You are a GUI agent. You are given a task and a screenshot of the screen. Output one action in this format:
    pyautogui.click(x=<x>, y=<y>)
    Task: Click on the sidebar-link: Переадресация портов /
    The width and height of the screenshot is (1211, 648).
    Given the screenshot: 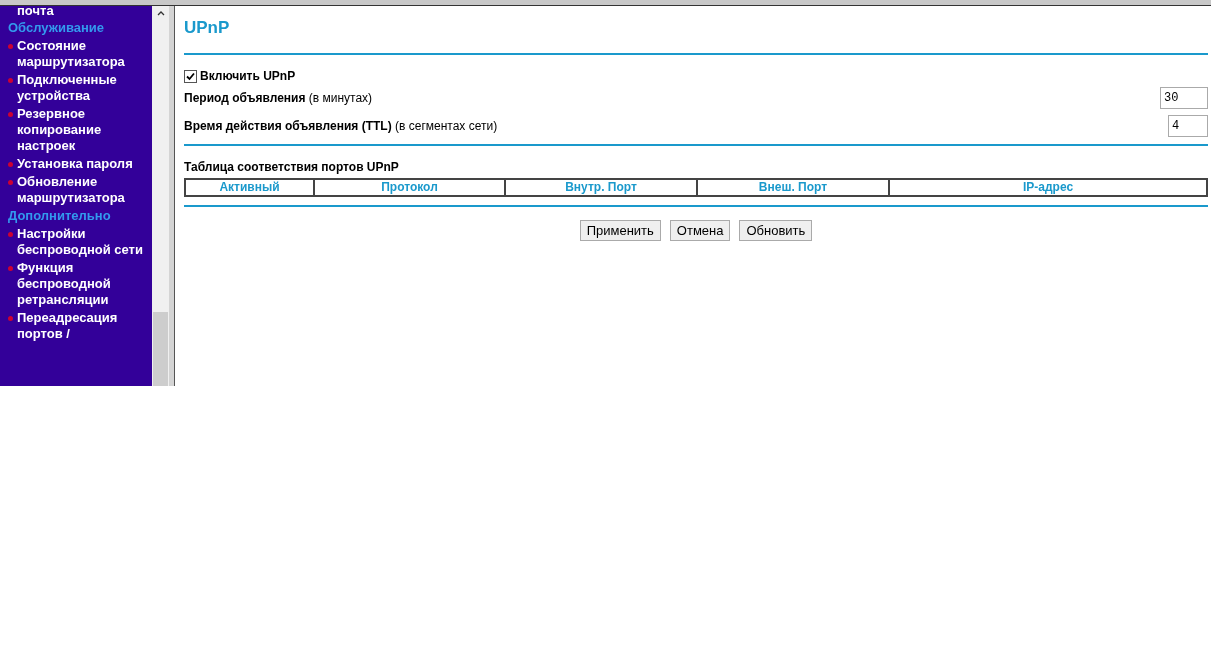 What is the action you would take?
    pyautogui.click(x=82, y=326)
    